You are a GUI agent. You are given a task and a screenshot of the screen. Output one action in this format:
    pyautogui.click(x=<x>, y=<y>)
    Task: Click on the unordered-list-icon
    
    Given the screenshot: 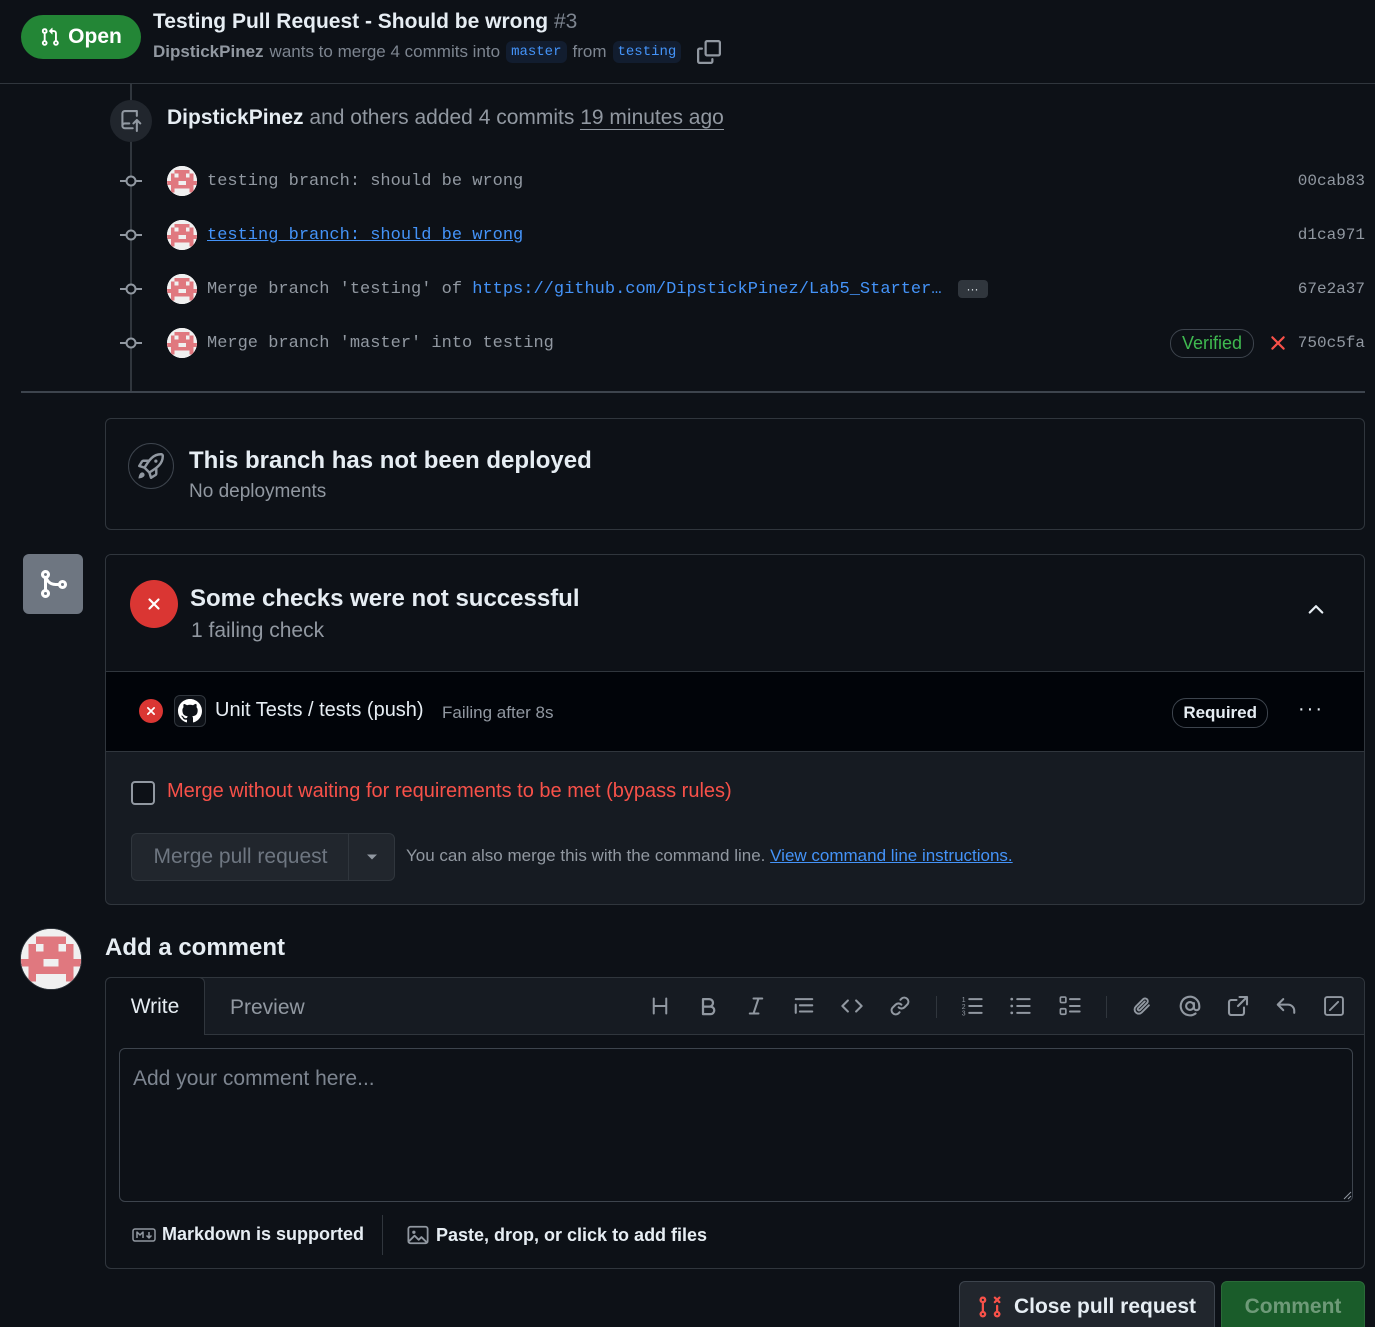 What is the action you would take?
    pyautogui.click(x=1020, y=1006)
    